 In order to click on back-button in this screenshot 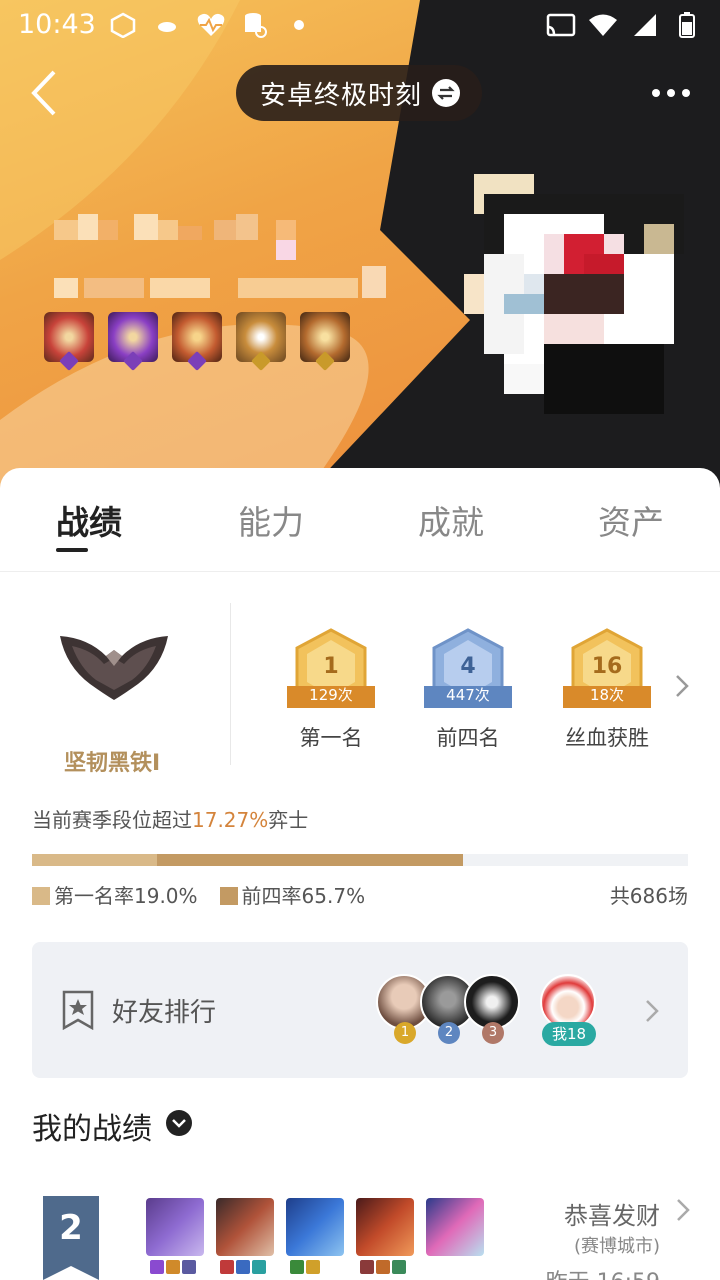, I will do `click(46, 93)`.